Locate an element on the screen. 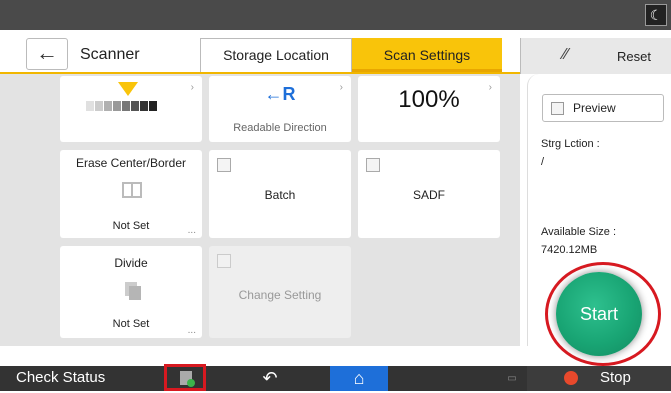 Image resolution: width=671 pixels, height=393 pixels. readable-direction-card: ←R Readable Direction › is located at coordinates (280, 109).